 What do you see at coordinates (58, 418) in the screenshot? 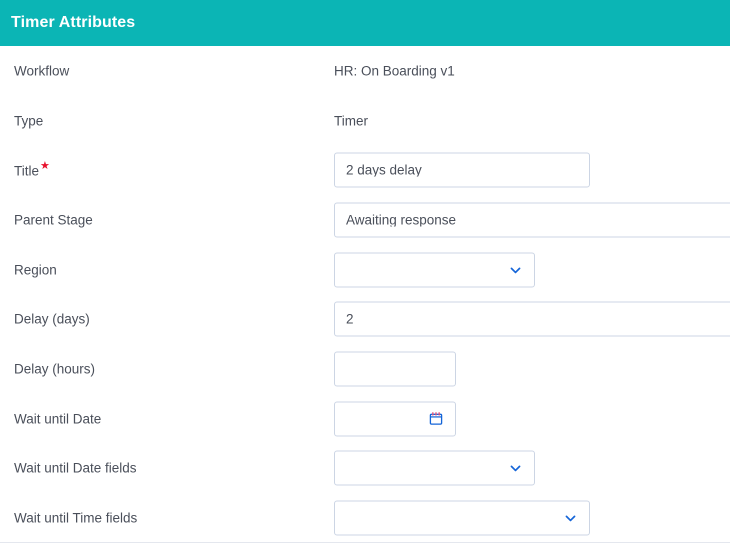
I see `label-wait-until-date: Wait until Date` at bounding box center [58, 418].